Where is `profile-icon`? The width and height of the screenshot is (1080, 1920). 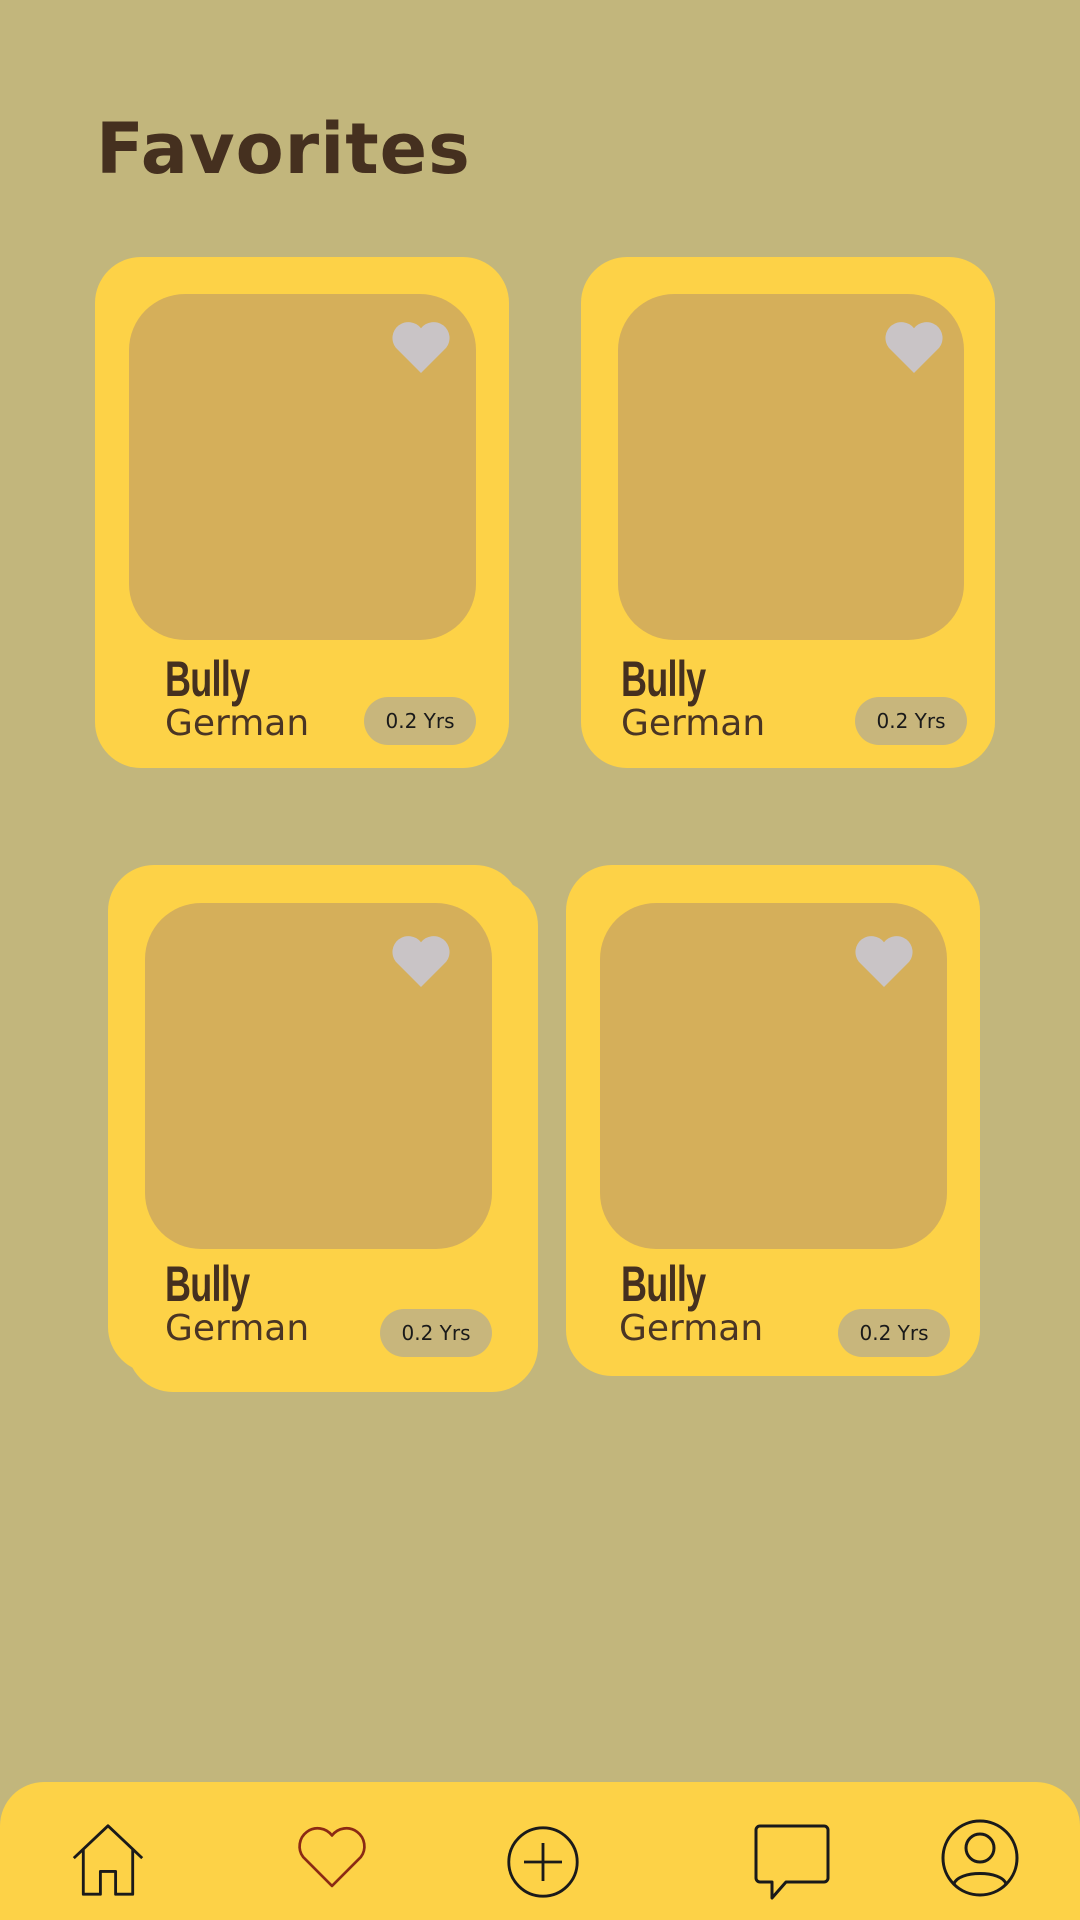
profile-icon is located at coordinates (980, 1858).